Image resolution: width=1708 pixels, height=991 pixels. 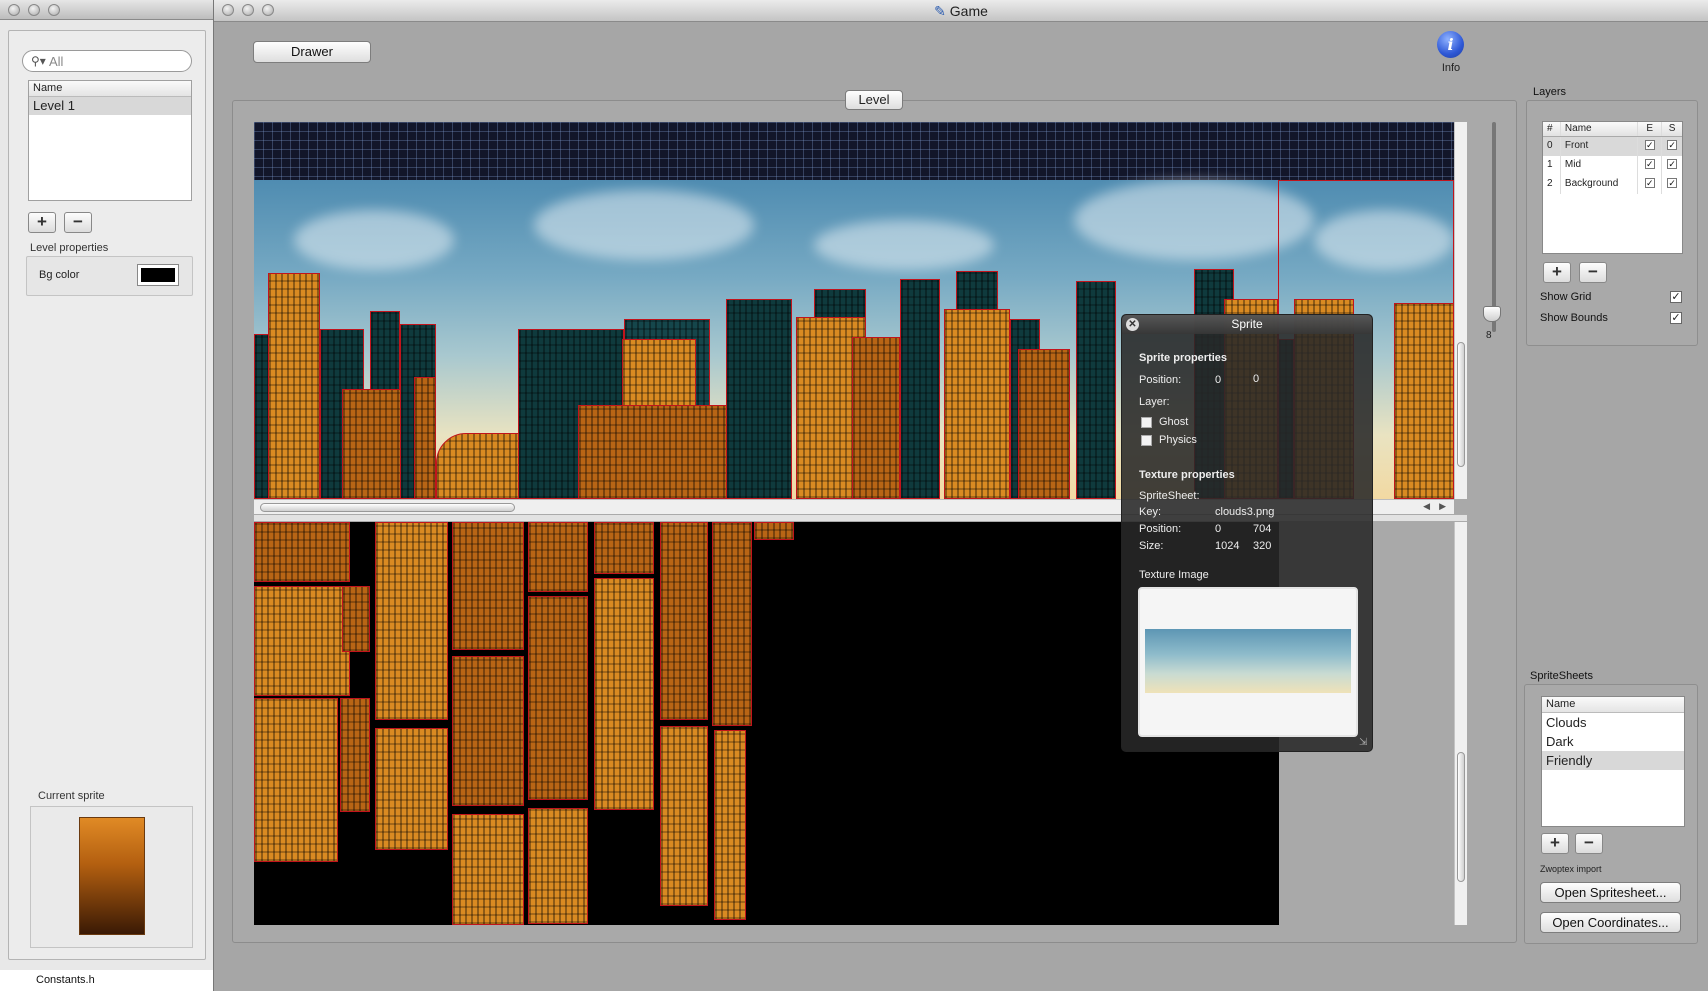 I want to click on close-window-button, so click(x=14, y=10).